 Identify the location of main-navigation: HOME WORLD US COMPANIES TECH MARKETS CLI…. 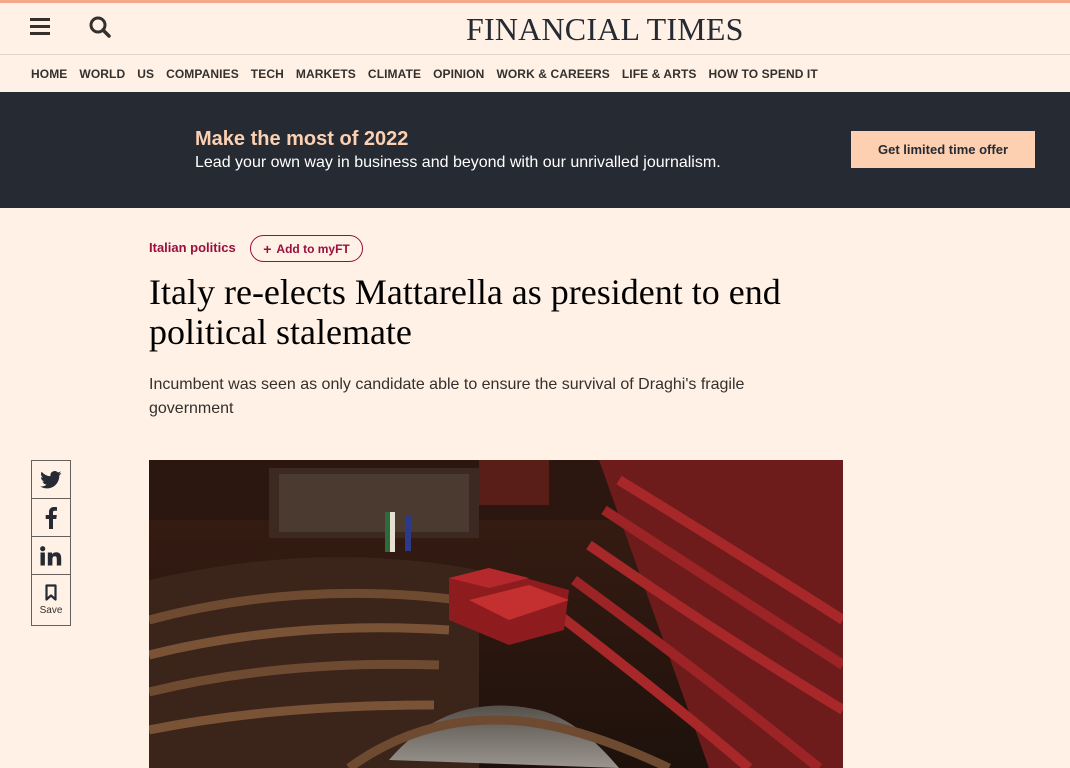
(535, 74).